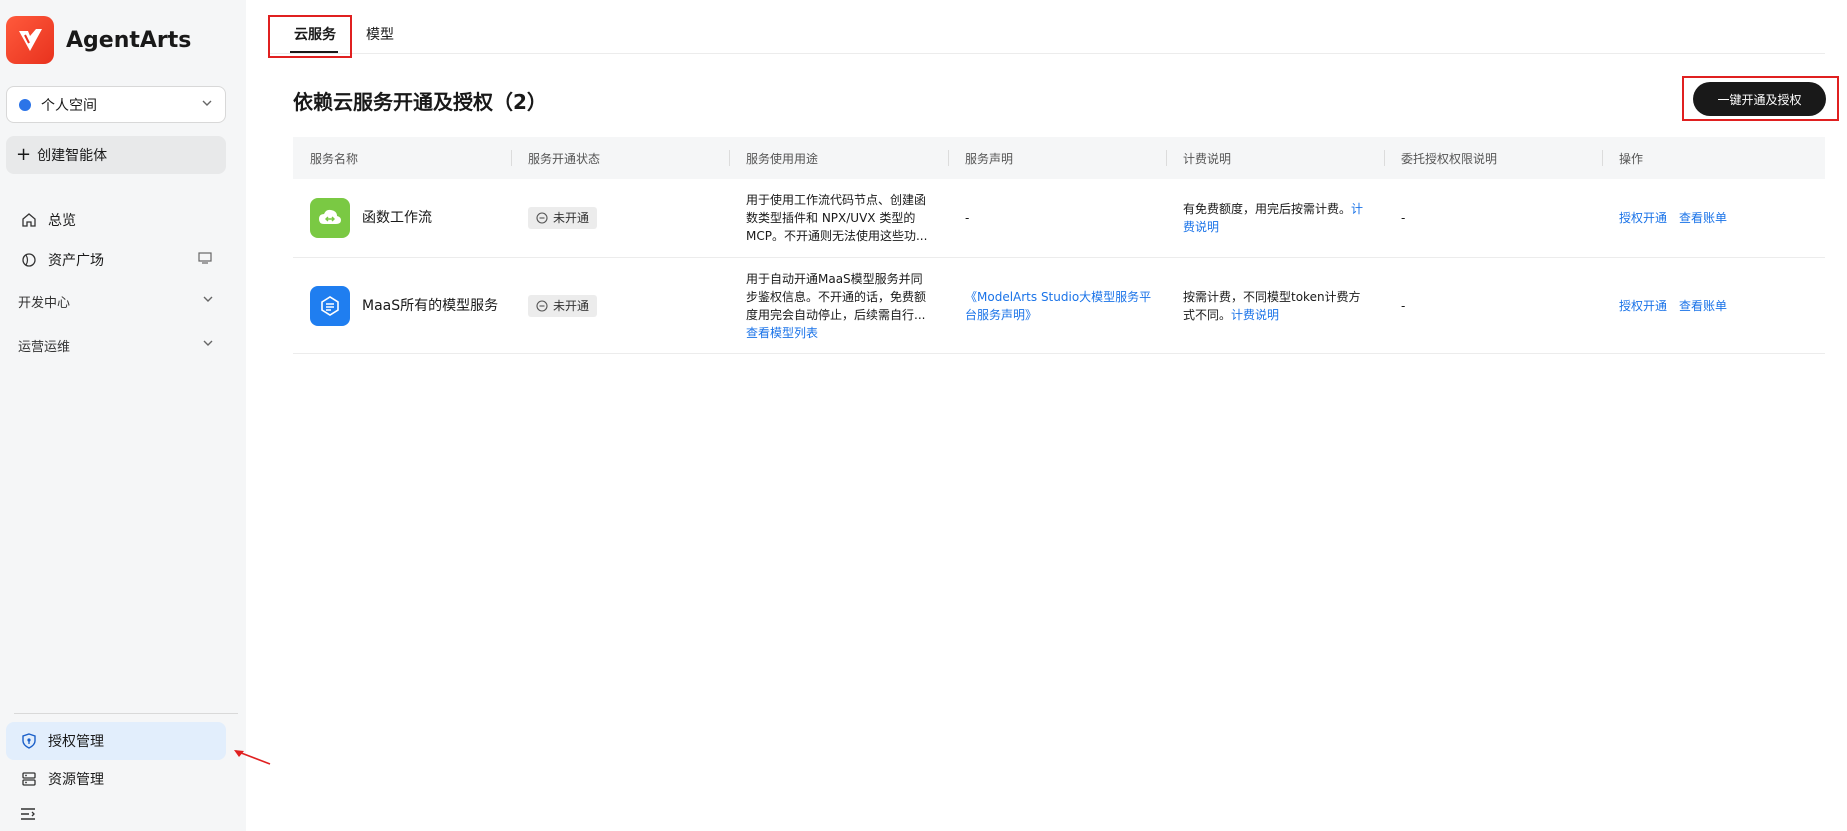  What do you see at coordinates (1047, 53) in the screenshot?
I see `tab-divider` at bounding box center [1047, 53].